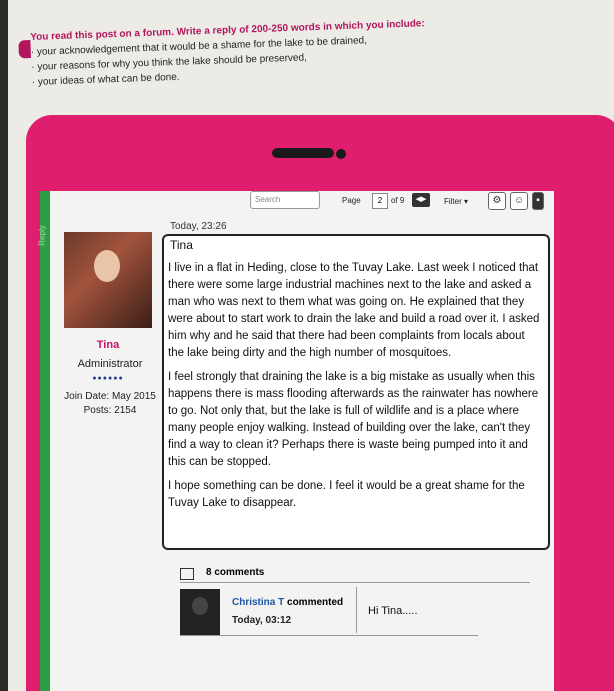 The width and height of the screenshot is (614, 691). What do you see at coordinates (456, 202) in the screenshot?
I see `filter-button: Filter ▾` at bounding box center [456, 202].